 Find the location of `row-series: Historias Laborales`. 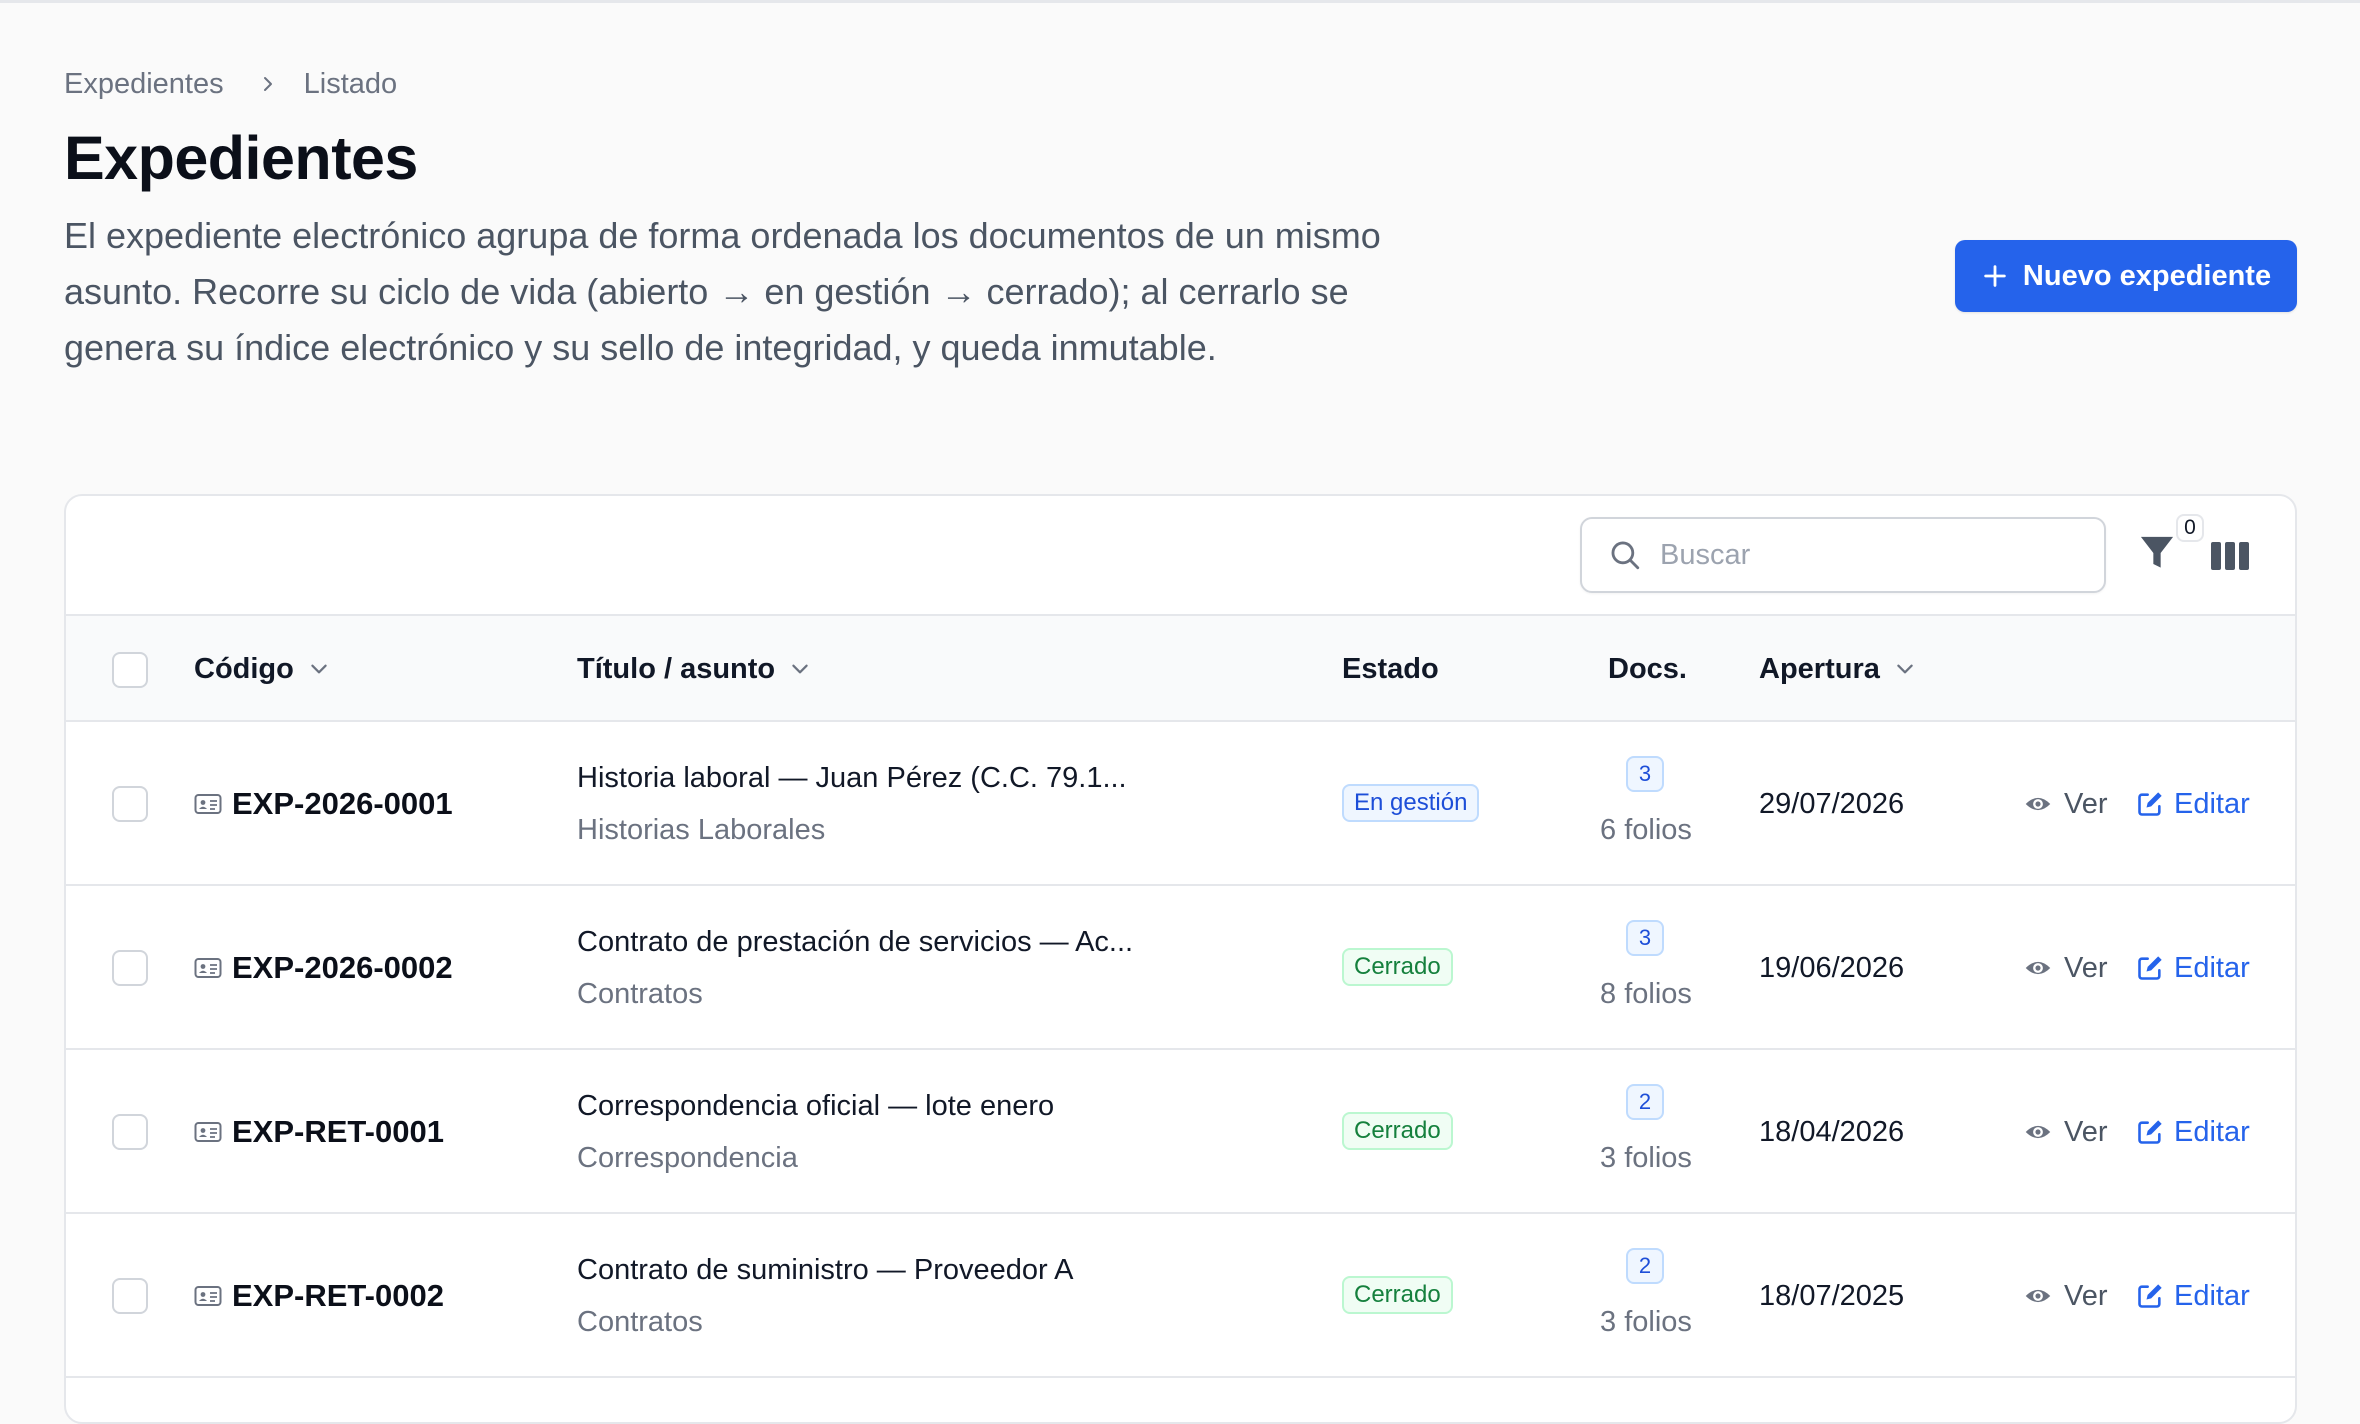

row-series: Historias Laborales is located at coordinates (701, 830).